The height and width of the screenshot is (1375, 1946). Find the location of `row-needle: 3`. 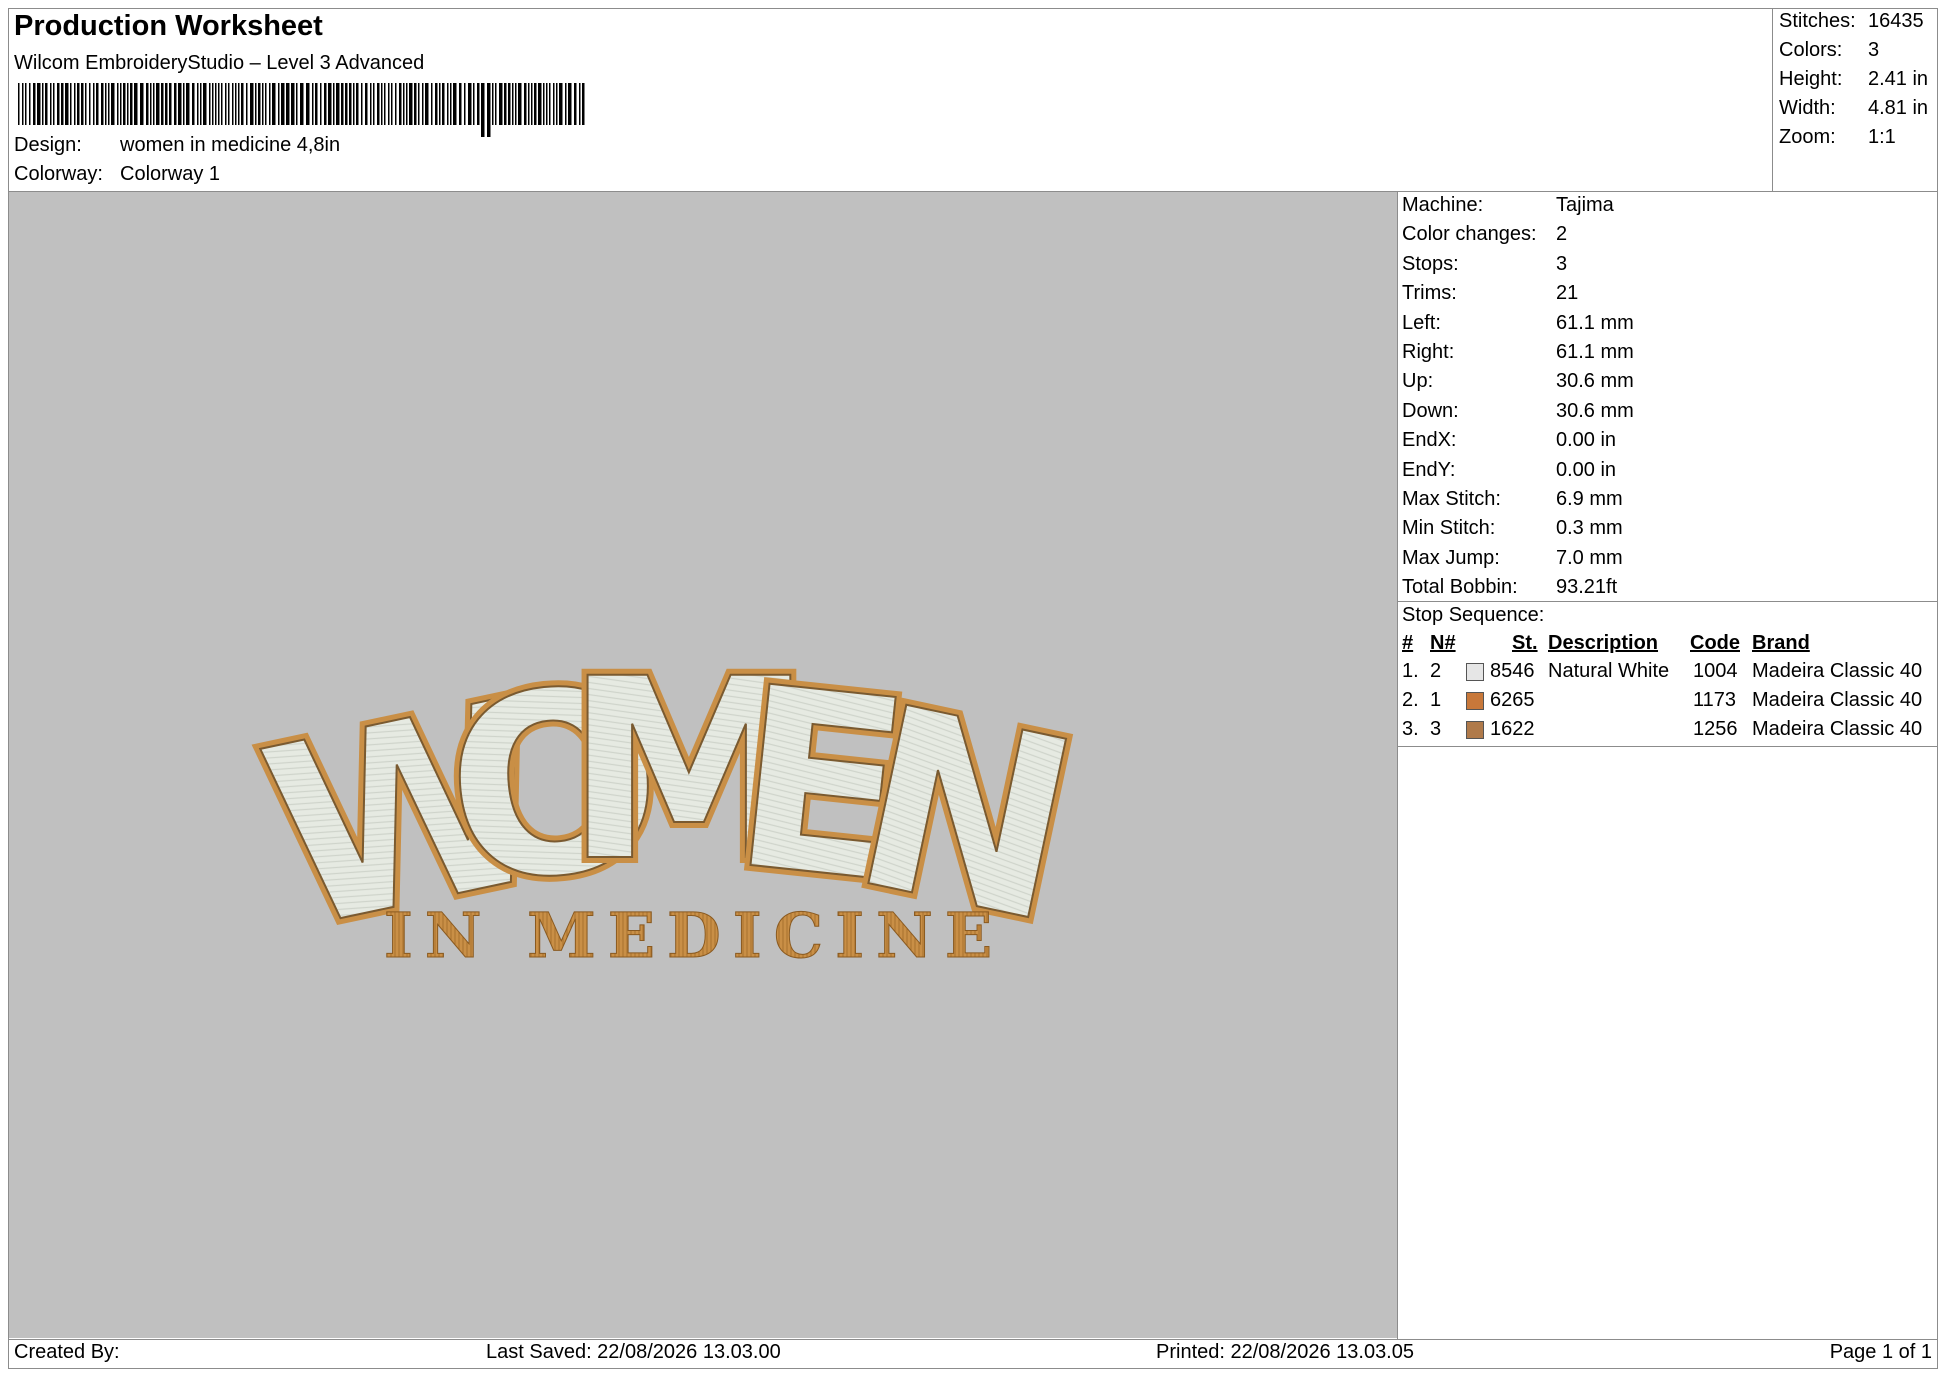

row-needle: 3 is located at coordinates (1436, 729).